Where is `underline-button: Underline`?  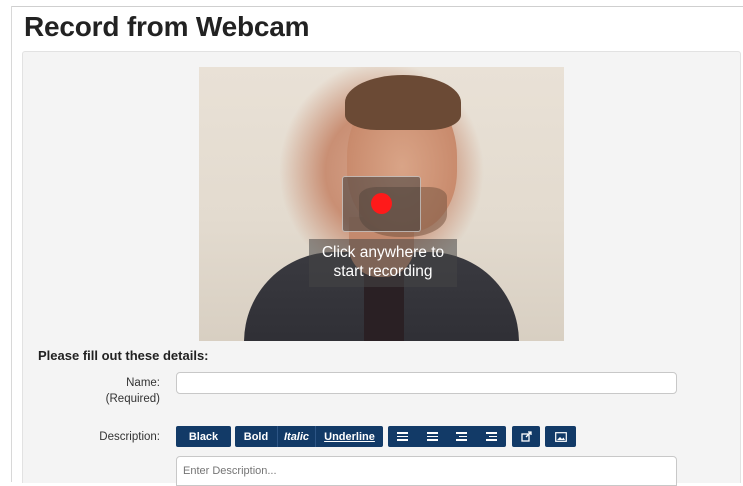 underline-button: Underline is located at coordinates (349, 436).